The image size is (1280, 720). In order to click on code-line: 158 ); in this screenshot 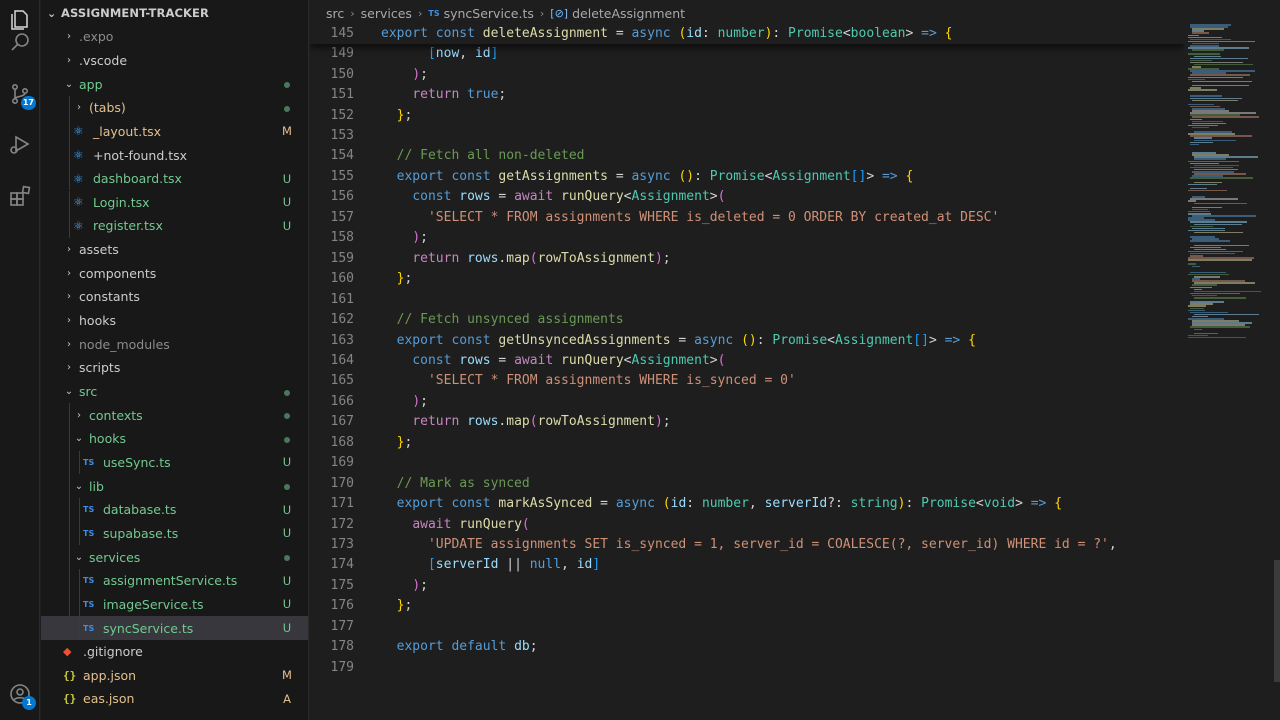, I will do `click(747, 238)`.